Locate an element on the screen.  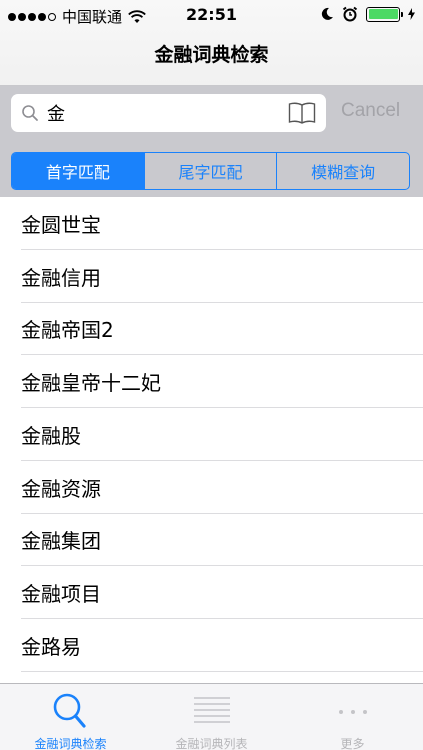
book-icon is located at coordinates (302, 113).